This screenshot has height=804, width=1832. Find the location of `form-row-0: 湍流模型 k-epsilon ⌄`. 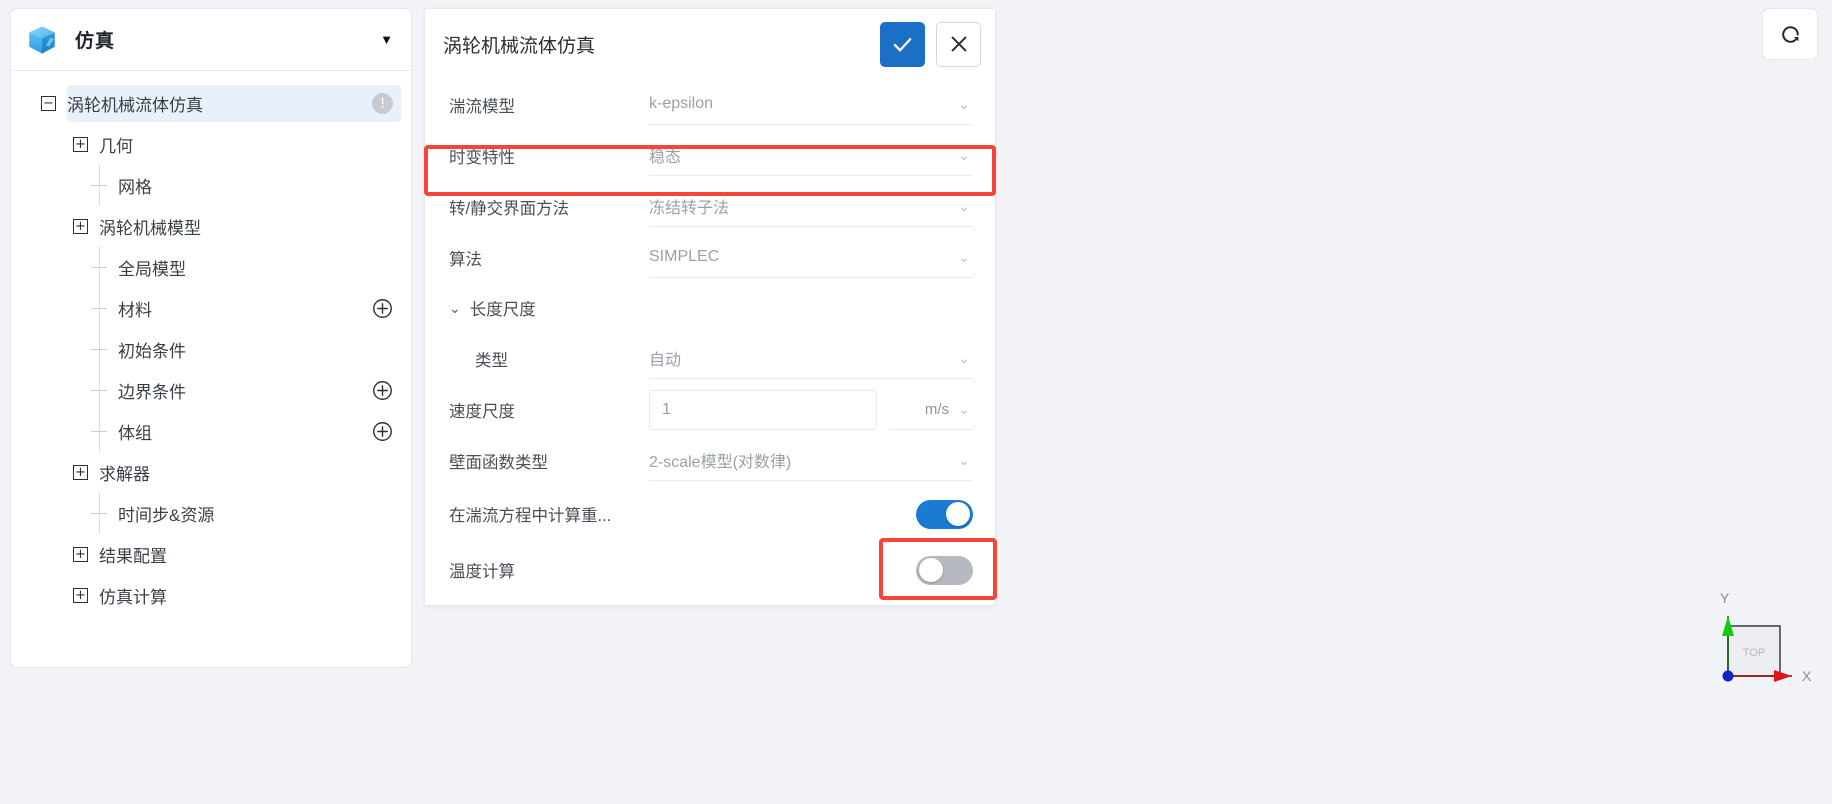

form-row-0: 湍流模型 k-epsilon ⌄ is located at coordinates (710, 104).